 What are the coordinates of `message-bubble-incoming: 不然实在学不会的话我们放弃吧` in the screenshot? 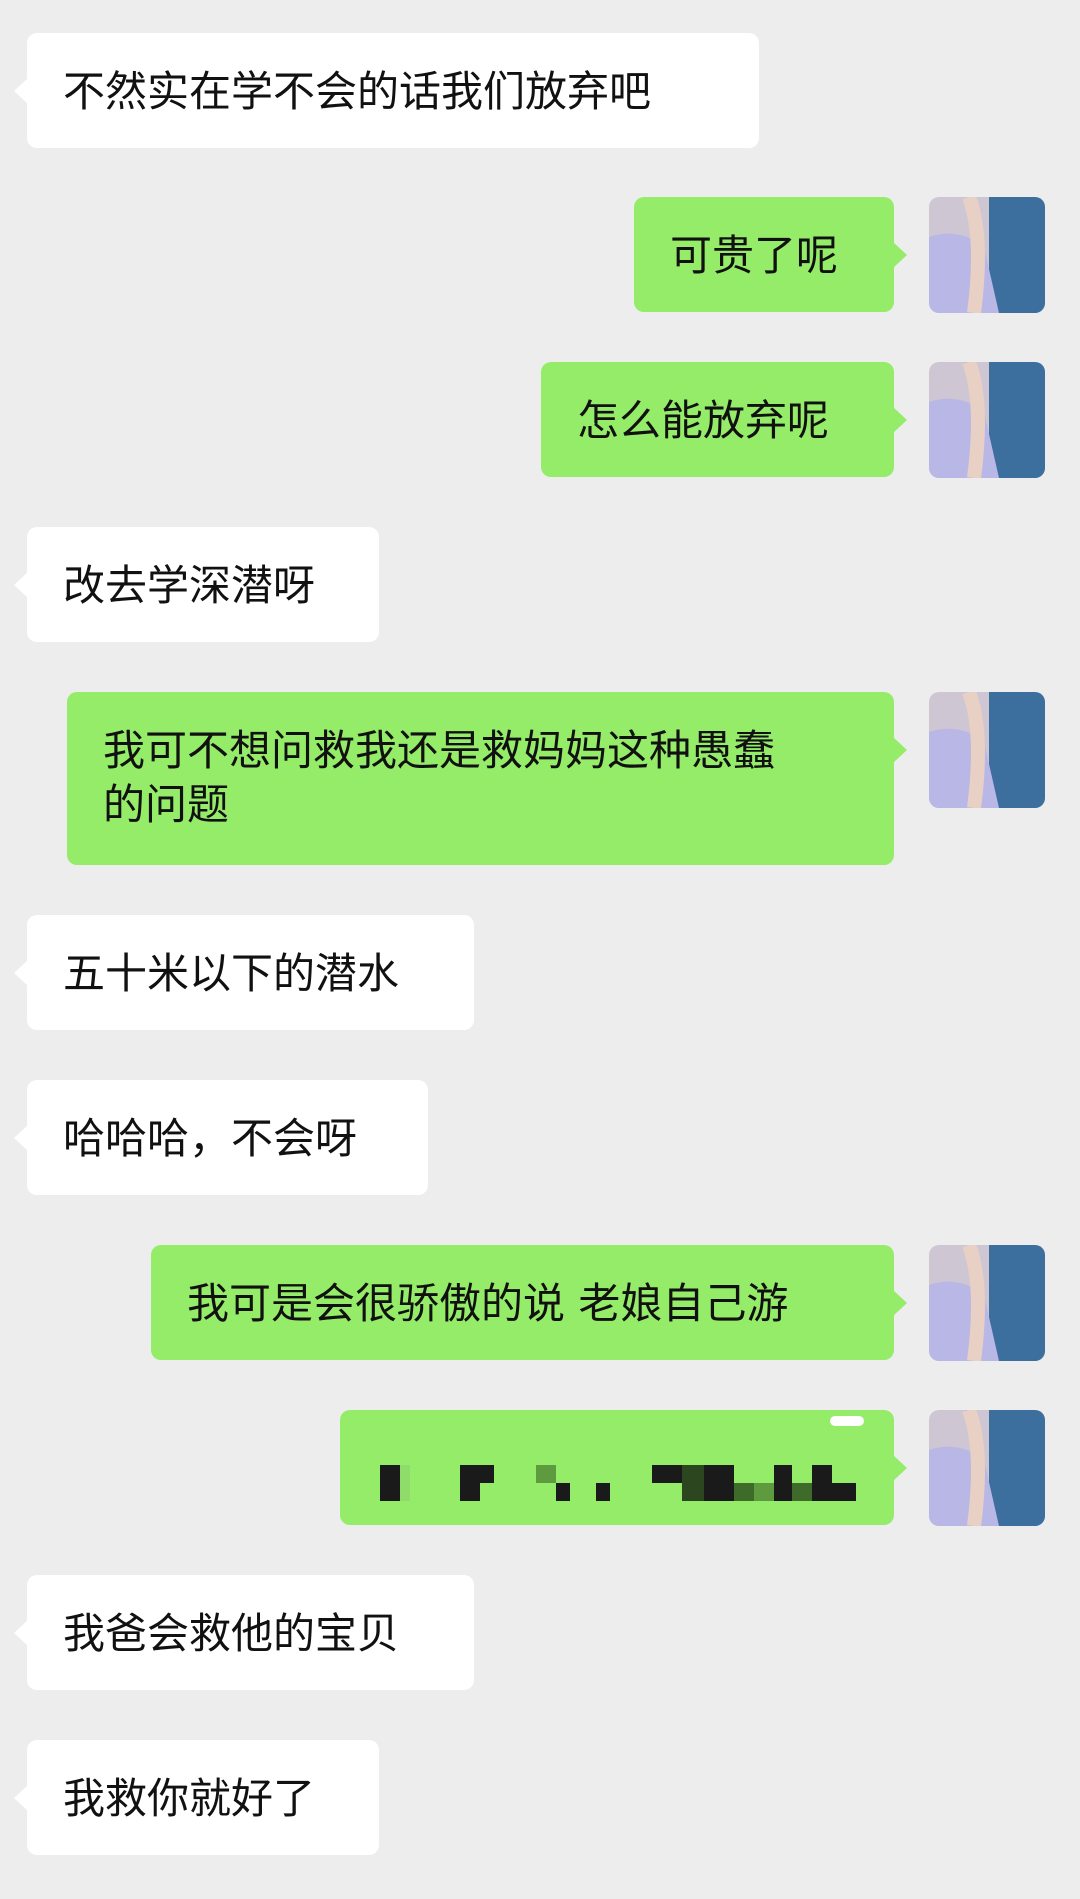 It's located at (386, 90).